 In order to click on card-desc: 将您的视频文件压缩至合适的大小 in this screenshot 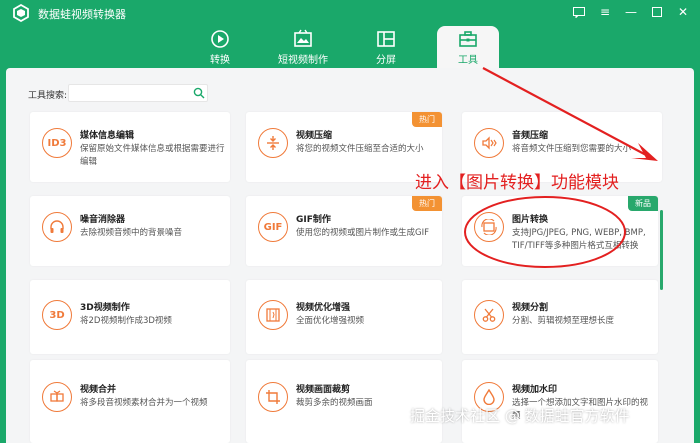, I will do `click(360, 149)`.